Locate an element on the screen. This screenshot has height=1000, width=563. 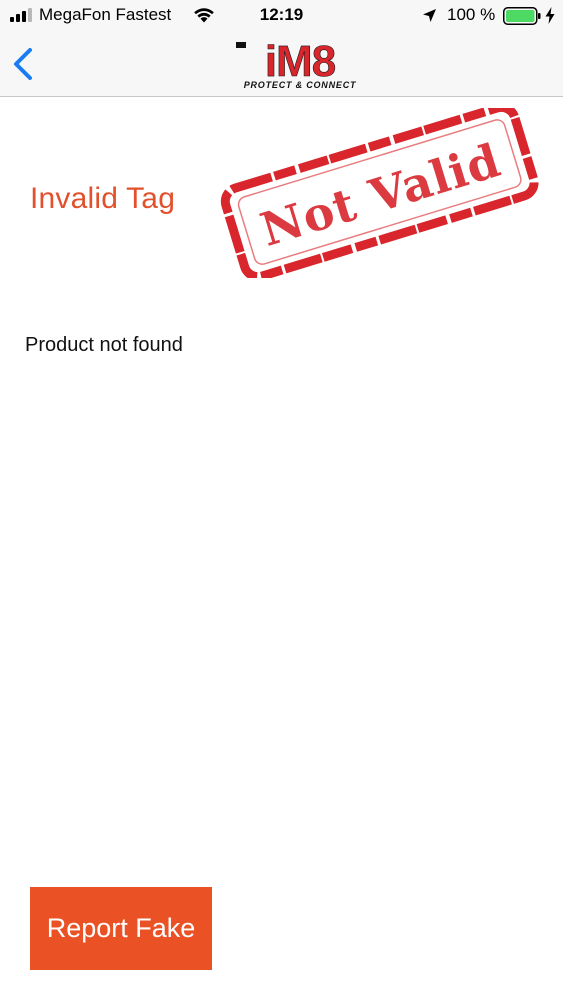
logo-tagline: PROTECT & CONNECT is located at coordinates (300, 85).